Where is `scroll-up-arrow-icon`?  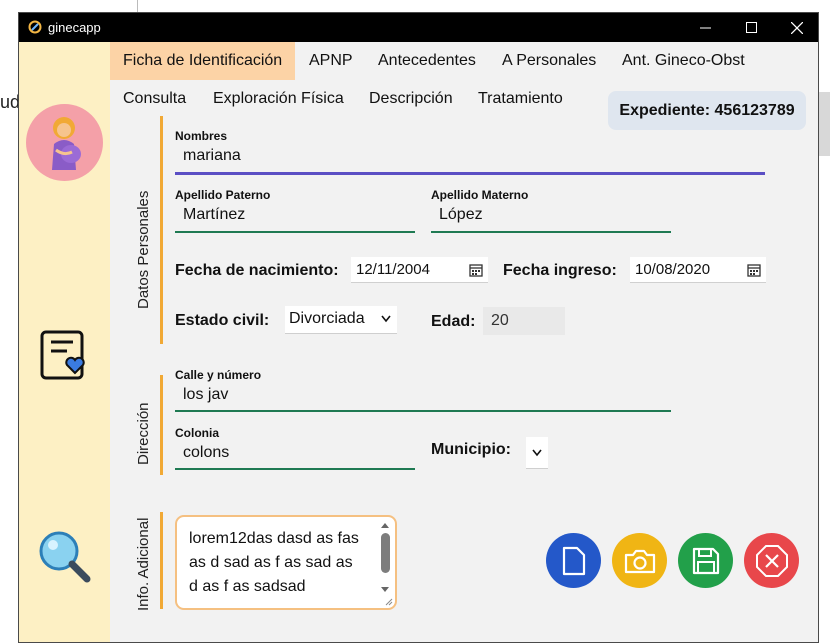 scroll-up-arrow-icon is located at coordinates (385, 525).